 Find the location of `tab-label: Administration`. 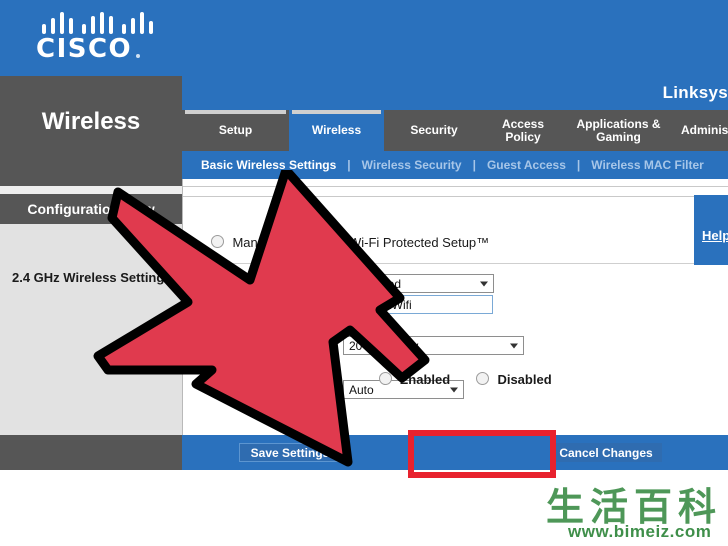

tab-label: Administration is located at coordinates (704, 130).